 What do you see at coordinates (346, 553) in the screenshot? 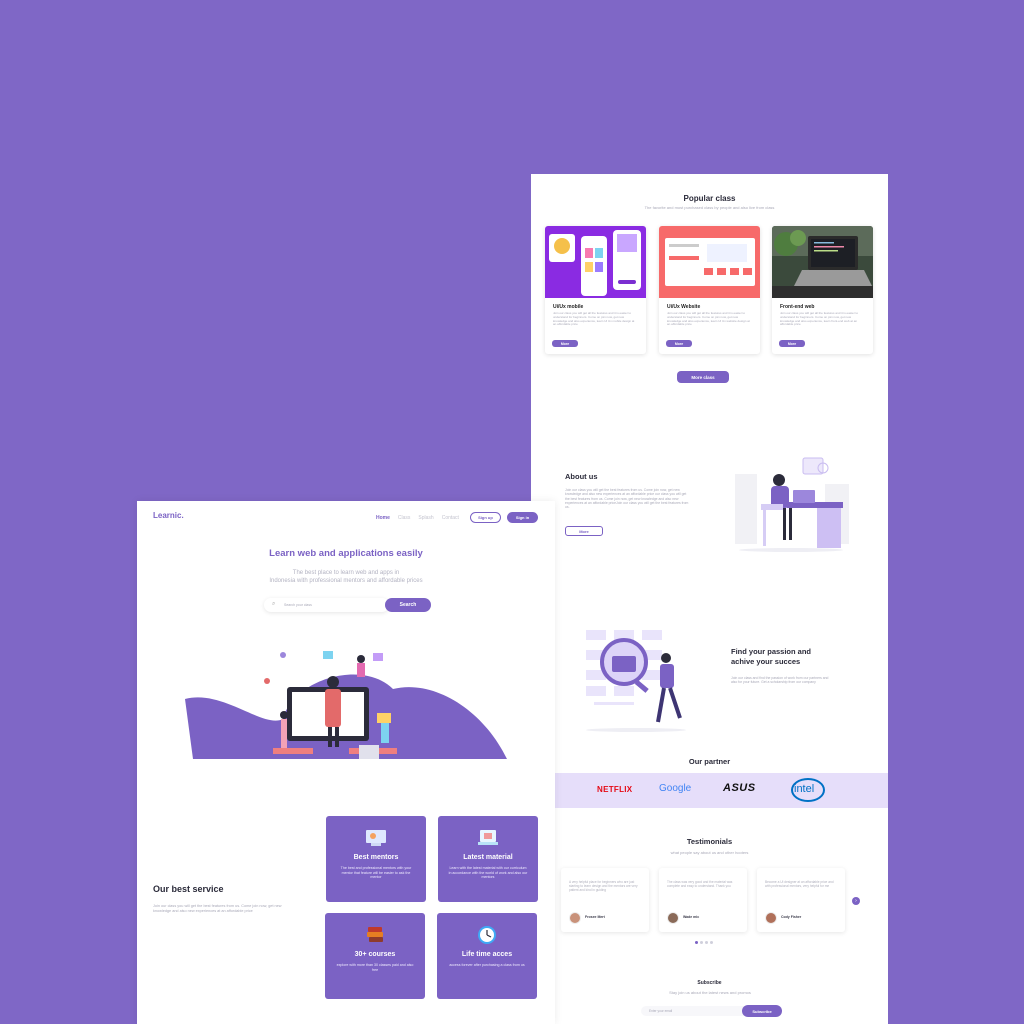
I see `hero-title: Learn web and applications easily` at bounding box center [346, 553].